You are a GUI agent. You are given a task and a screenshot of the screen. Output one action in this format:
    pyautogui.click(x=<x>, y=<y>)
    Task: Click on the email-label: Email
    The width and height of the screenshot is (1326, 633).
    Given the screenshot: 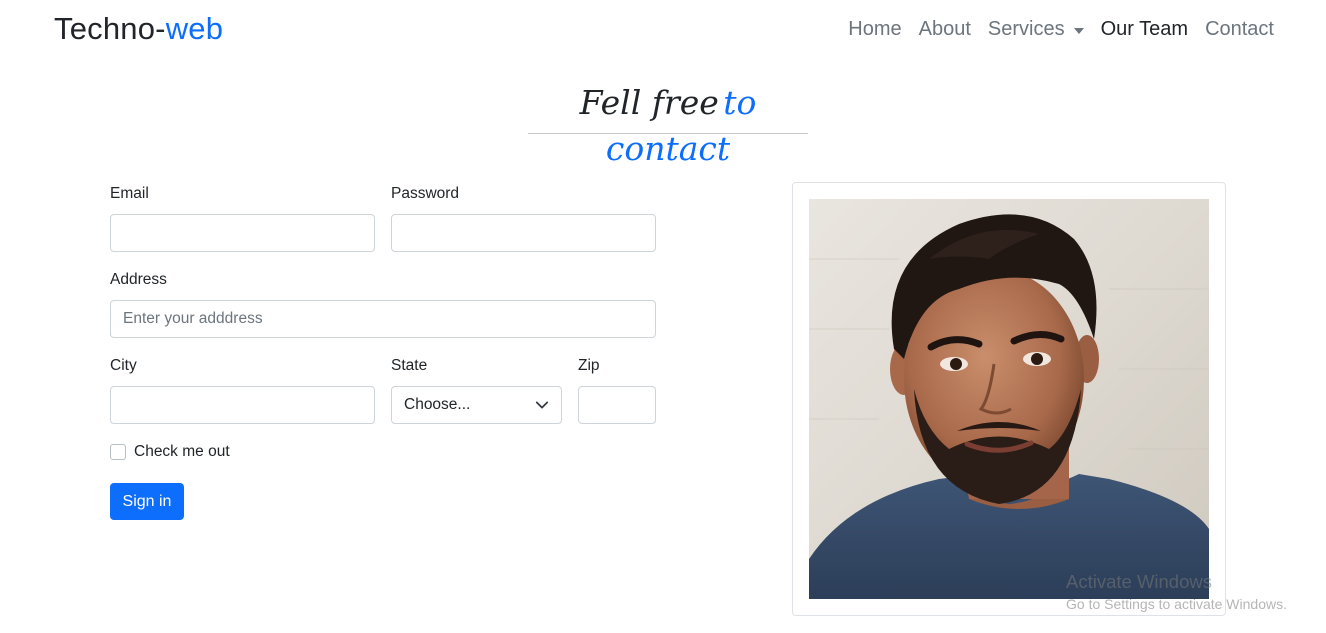 What is the action you would take?
    pyautogui.click(x=129, y=193)
    